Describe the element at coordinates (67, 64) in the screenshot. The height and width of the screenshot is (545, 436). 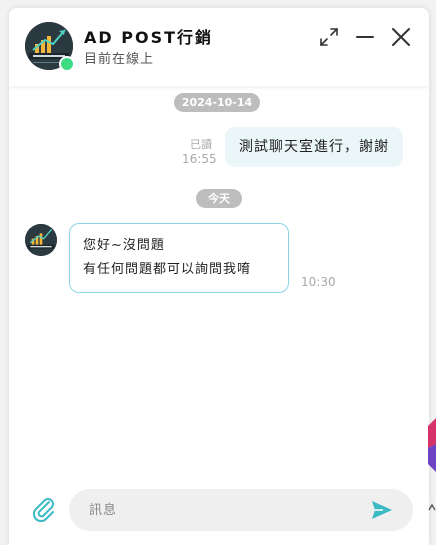
I see `online-status-dot` at that location.